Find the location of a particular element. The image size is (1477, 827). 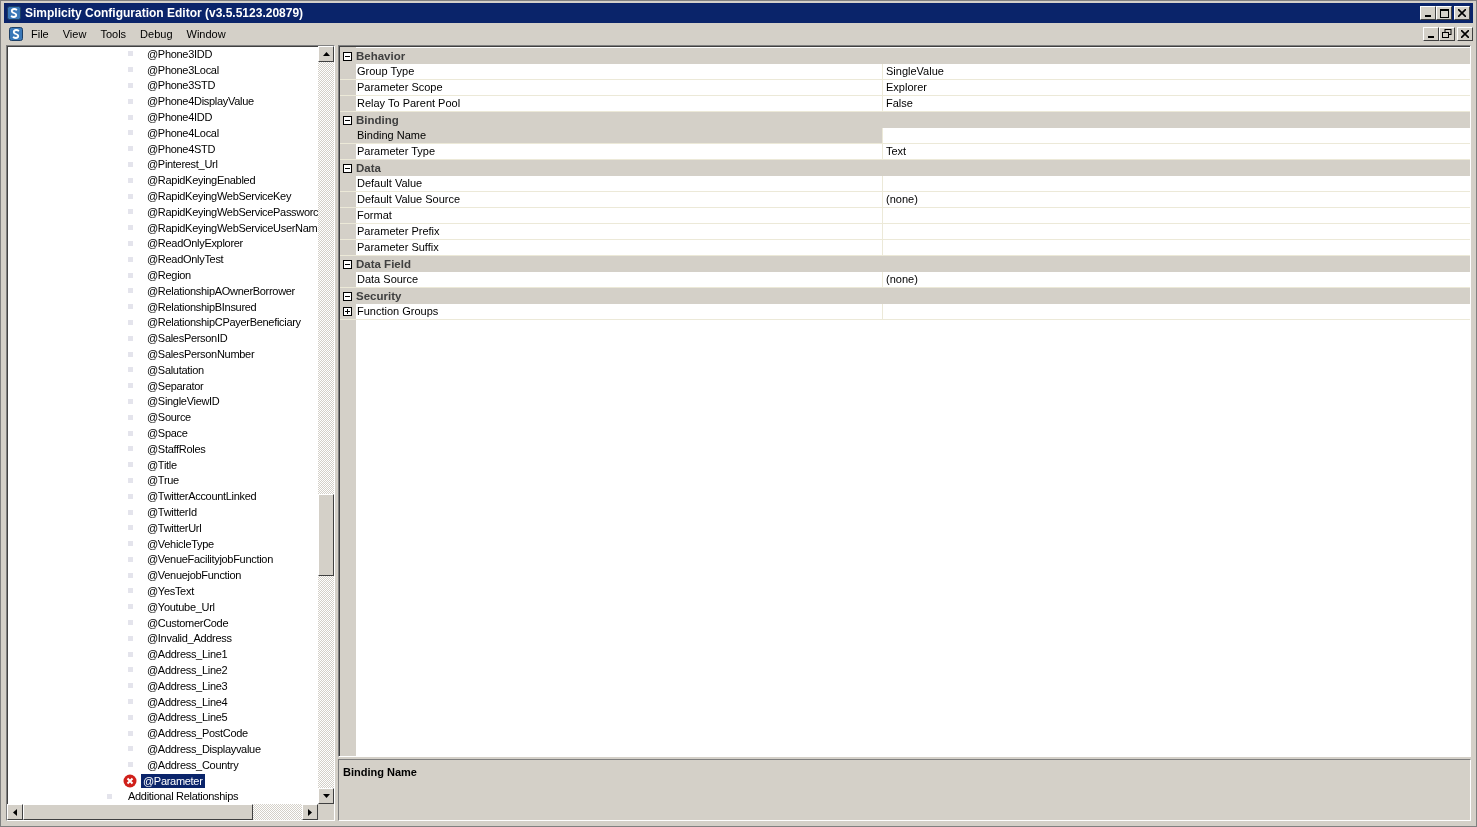

horizontal-scrollbar is located at coordinates (170, 812).